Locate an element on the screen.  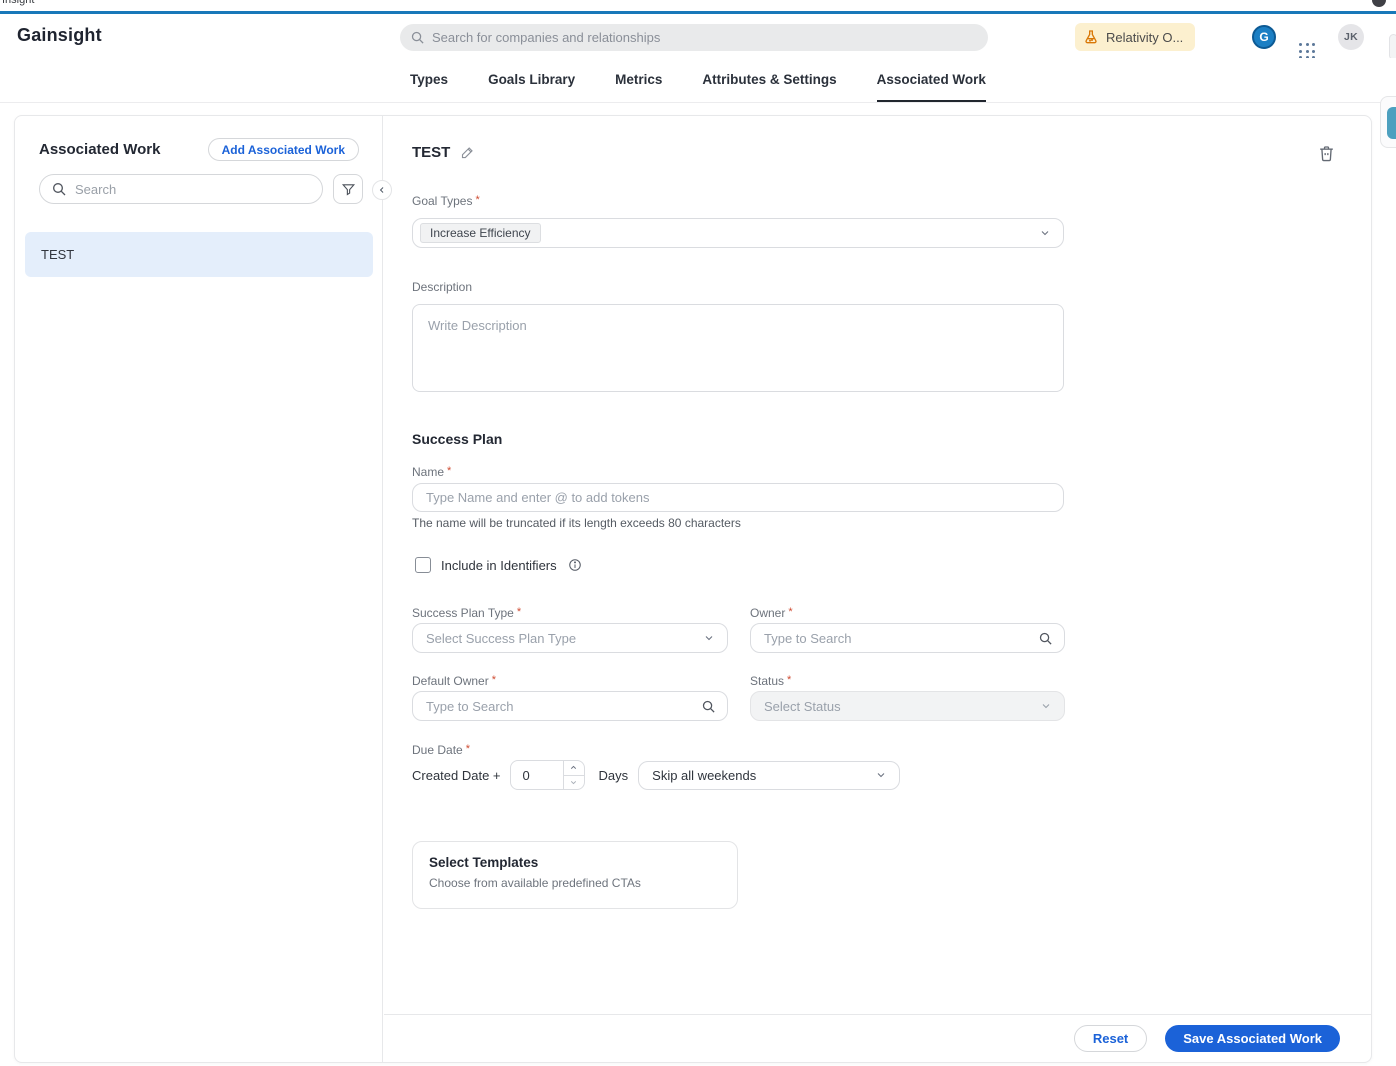
tab-types: Types is located at coordinates (429, 80).